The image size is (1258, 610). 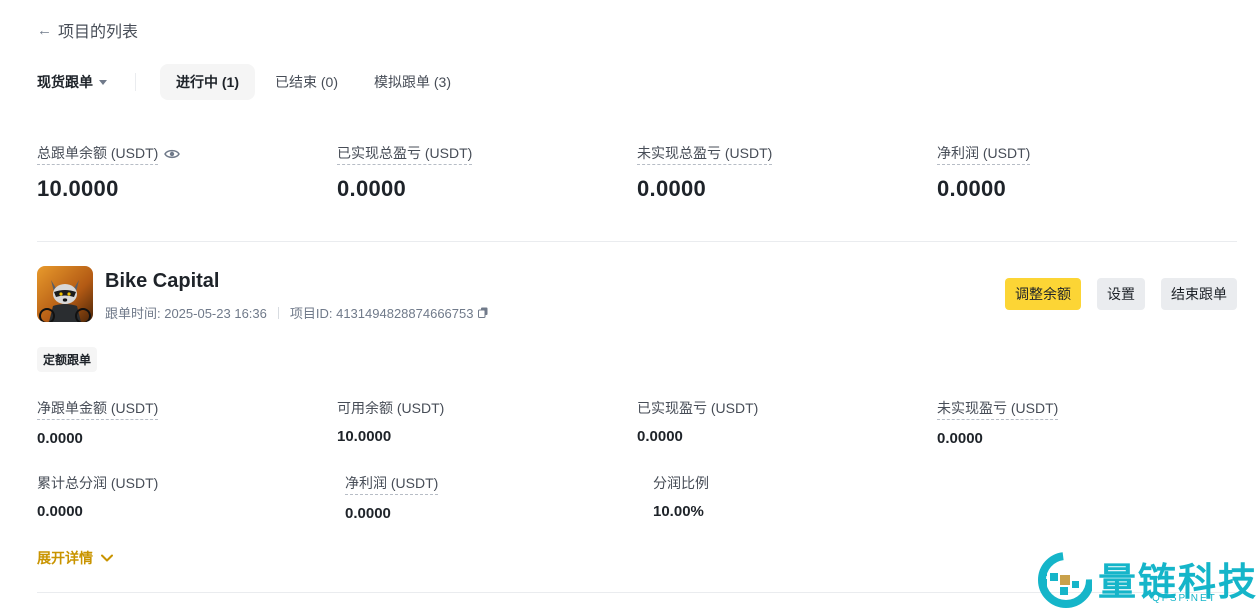 What do you see at coordinates (162, 281) in the screenshot?
I see `project-name: Bike Capital` at bounding box center [162, 281].